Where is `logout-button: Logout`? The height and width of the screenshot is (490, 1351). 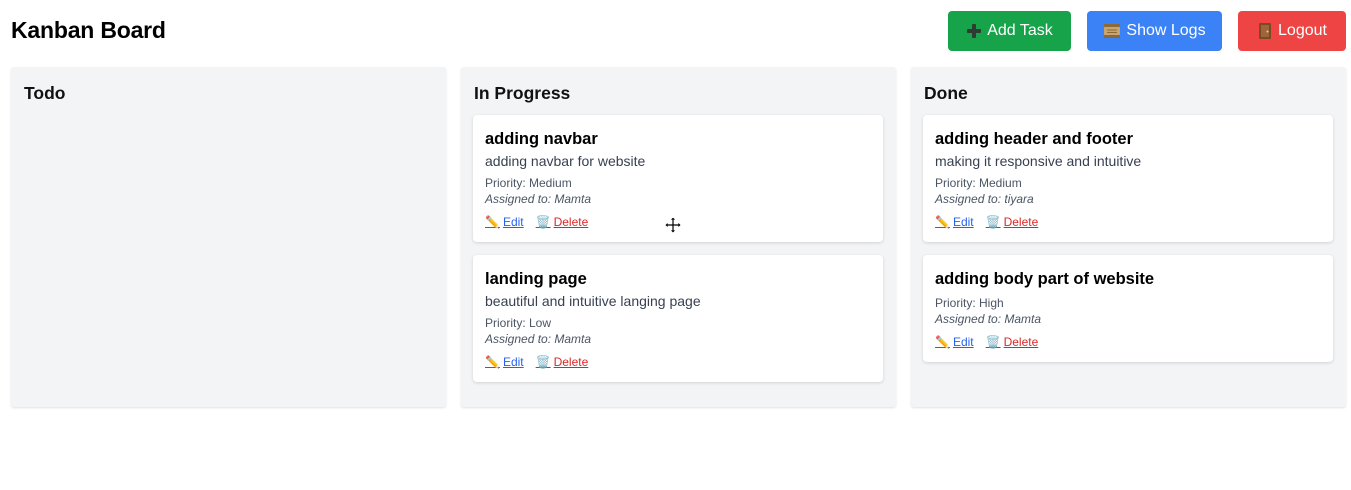
logout-button: Logout is located at coordinates (1292, 31).